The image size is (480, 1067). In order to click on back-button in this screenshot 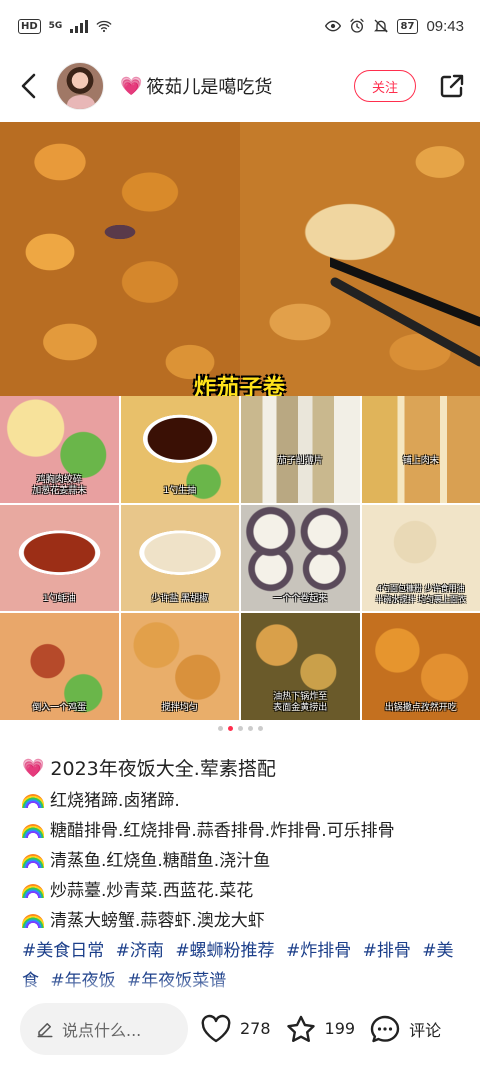, I will do `click(28, 86)`.